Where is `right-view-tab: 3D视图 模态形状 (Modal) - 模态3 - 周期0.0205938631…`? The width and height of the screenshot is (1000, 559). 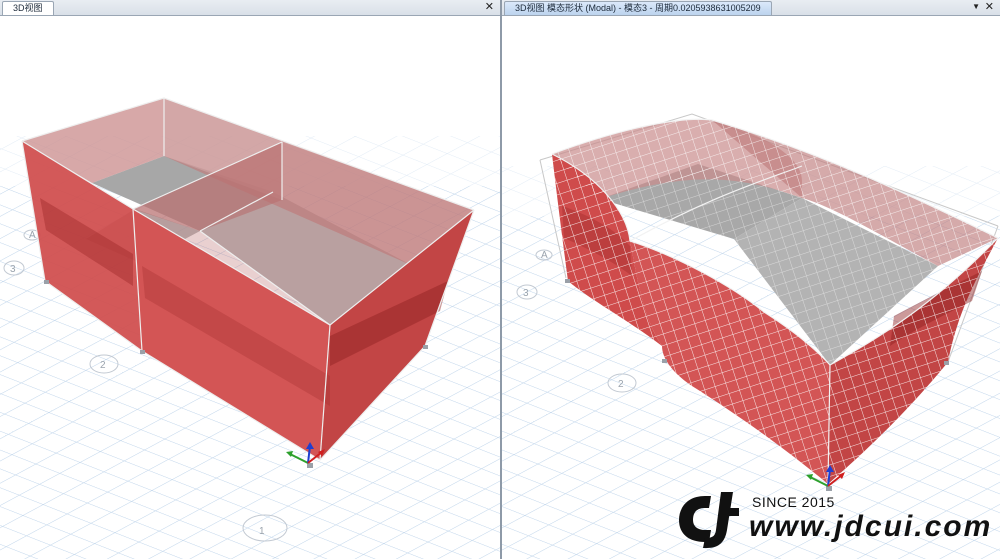 right-view-tab: 3D视图 模态形状 (Modal) - 模态3 - 周期0.0205938631… is located at coordinates (638, 8).